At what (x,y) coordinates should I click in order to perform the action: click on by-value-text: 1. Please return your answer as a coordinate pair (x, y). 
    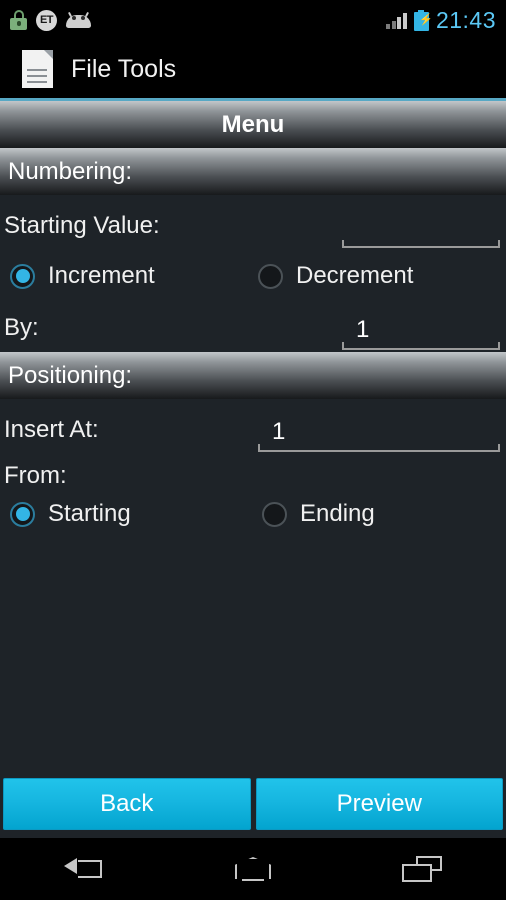
    Looking at the image, I should click on (363, 329).